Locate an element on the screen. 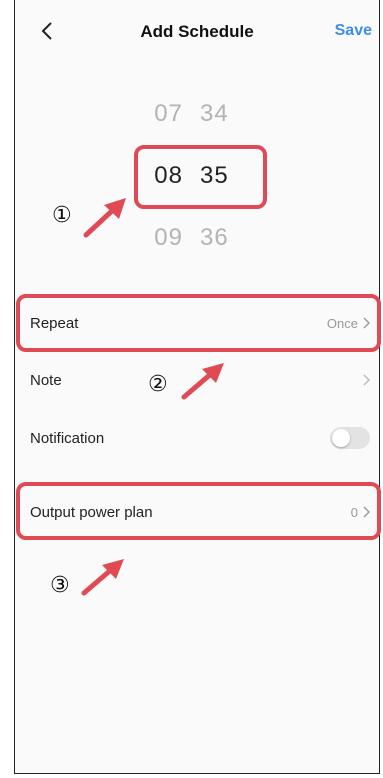  notification-row: Notification is located at coordinates (200, 438).